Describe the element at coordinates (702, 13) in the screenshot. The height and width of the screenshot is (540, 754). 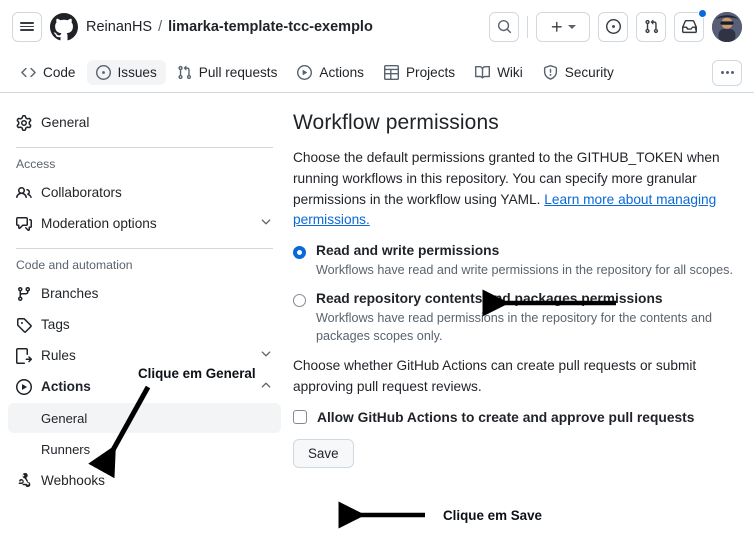
I see `notification-badge-dot` at that location.